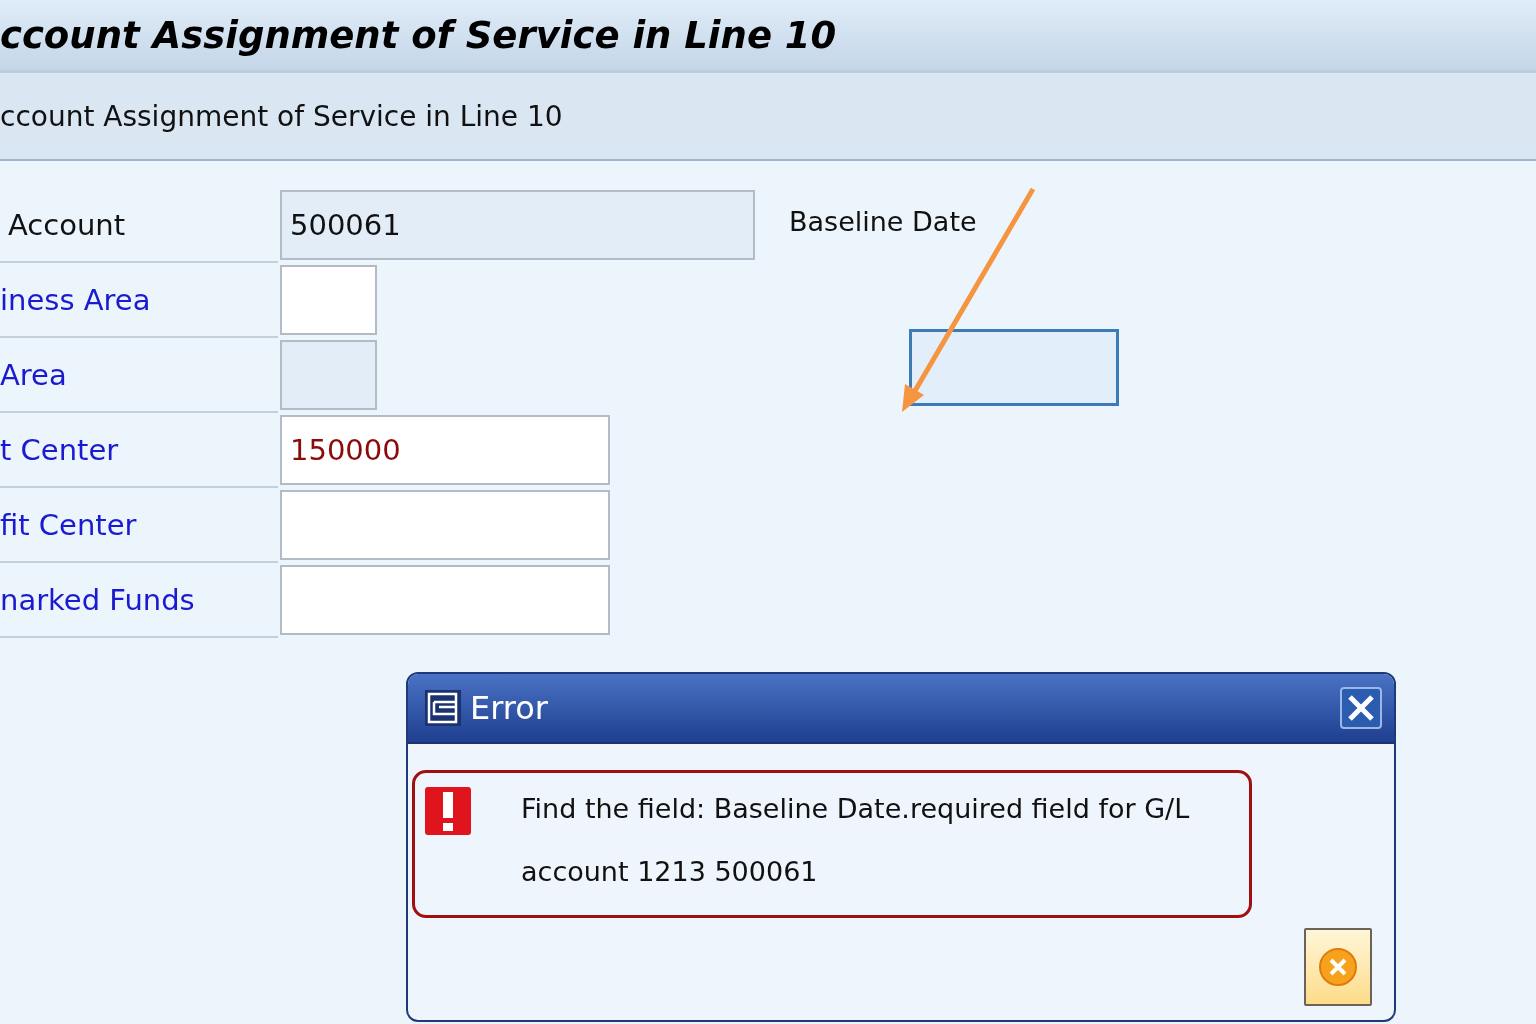  Describe the element at coordinates (448, 811) in the screenshot. I see `exclamation-icon` at that location.